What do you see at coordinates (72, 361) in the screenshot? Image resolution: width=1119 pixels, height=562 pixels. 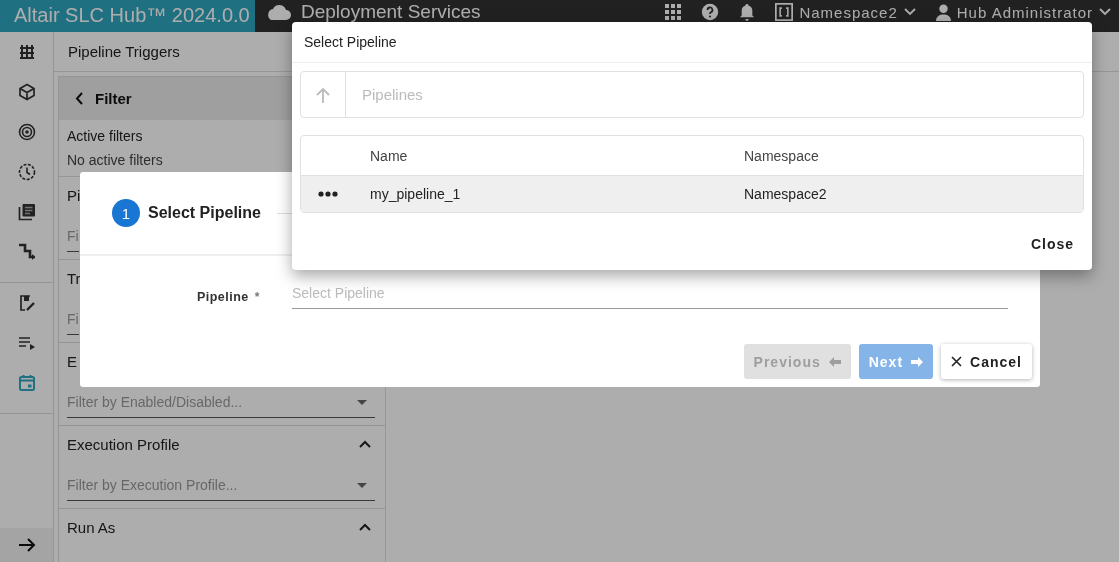 I see `section-title: E` at bounding box center [72, 361].